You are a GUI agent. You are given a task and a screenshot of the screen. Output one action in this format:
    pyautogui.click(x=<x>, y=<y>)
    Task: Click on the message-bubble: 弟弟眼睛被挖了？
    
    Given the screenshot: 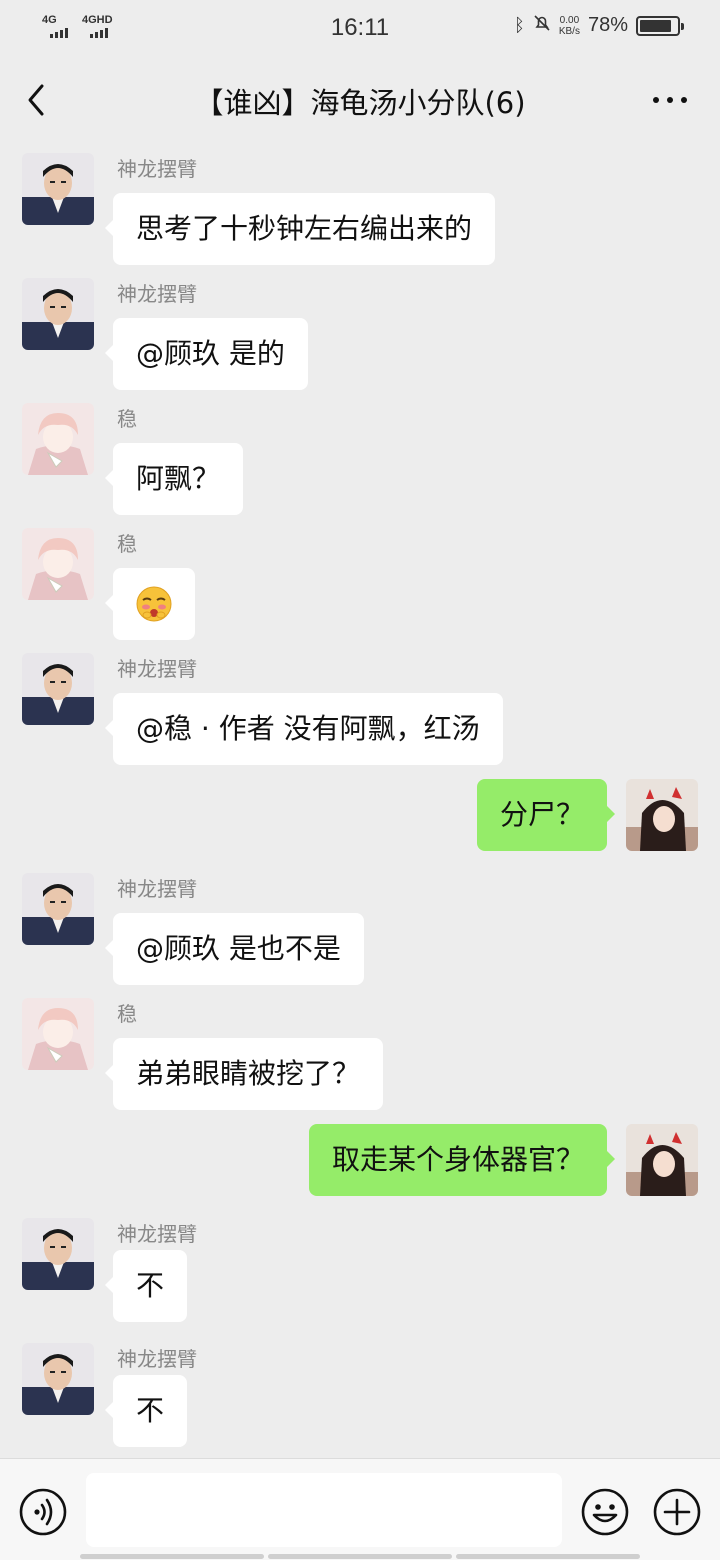 What is the action you would take?
    pyautogui.click(x=244, y=1074)
    